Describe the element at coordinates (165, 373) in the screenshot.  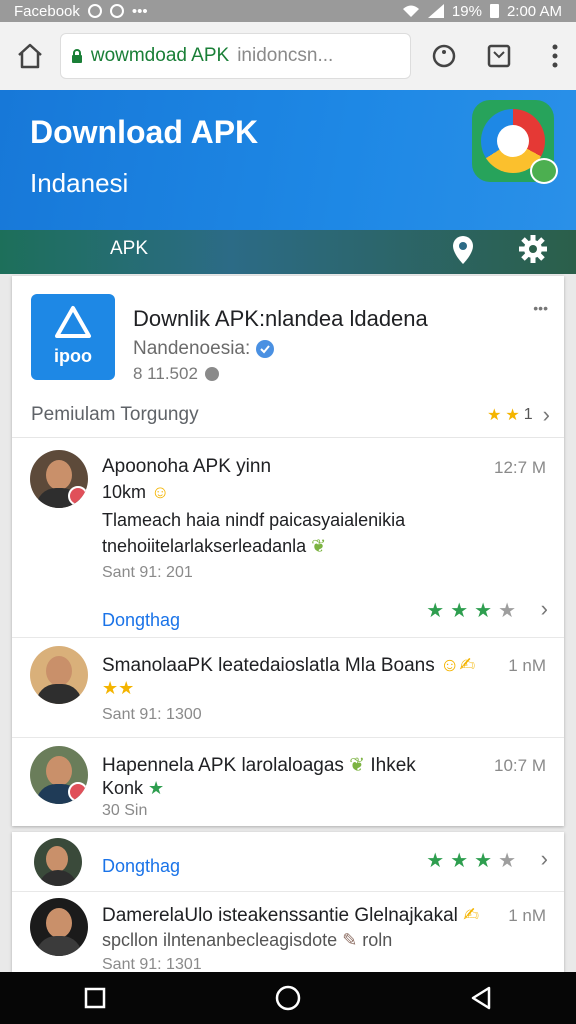
I see `download-count: 8 11.502` at that location.